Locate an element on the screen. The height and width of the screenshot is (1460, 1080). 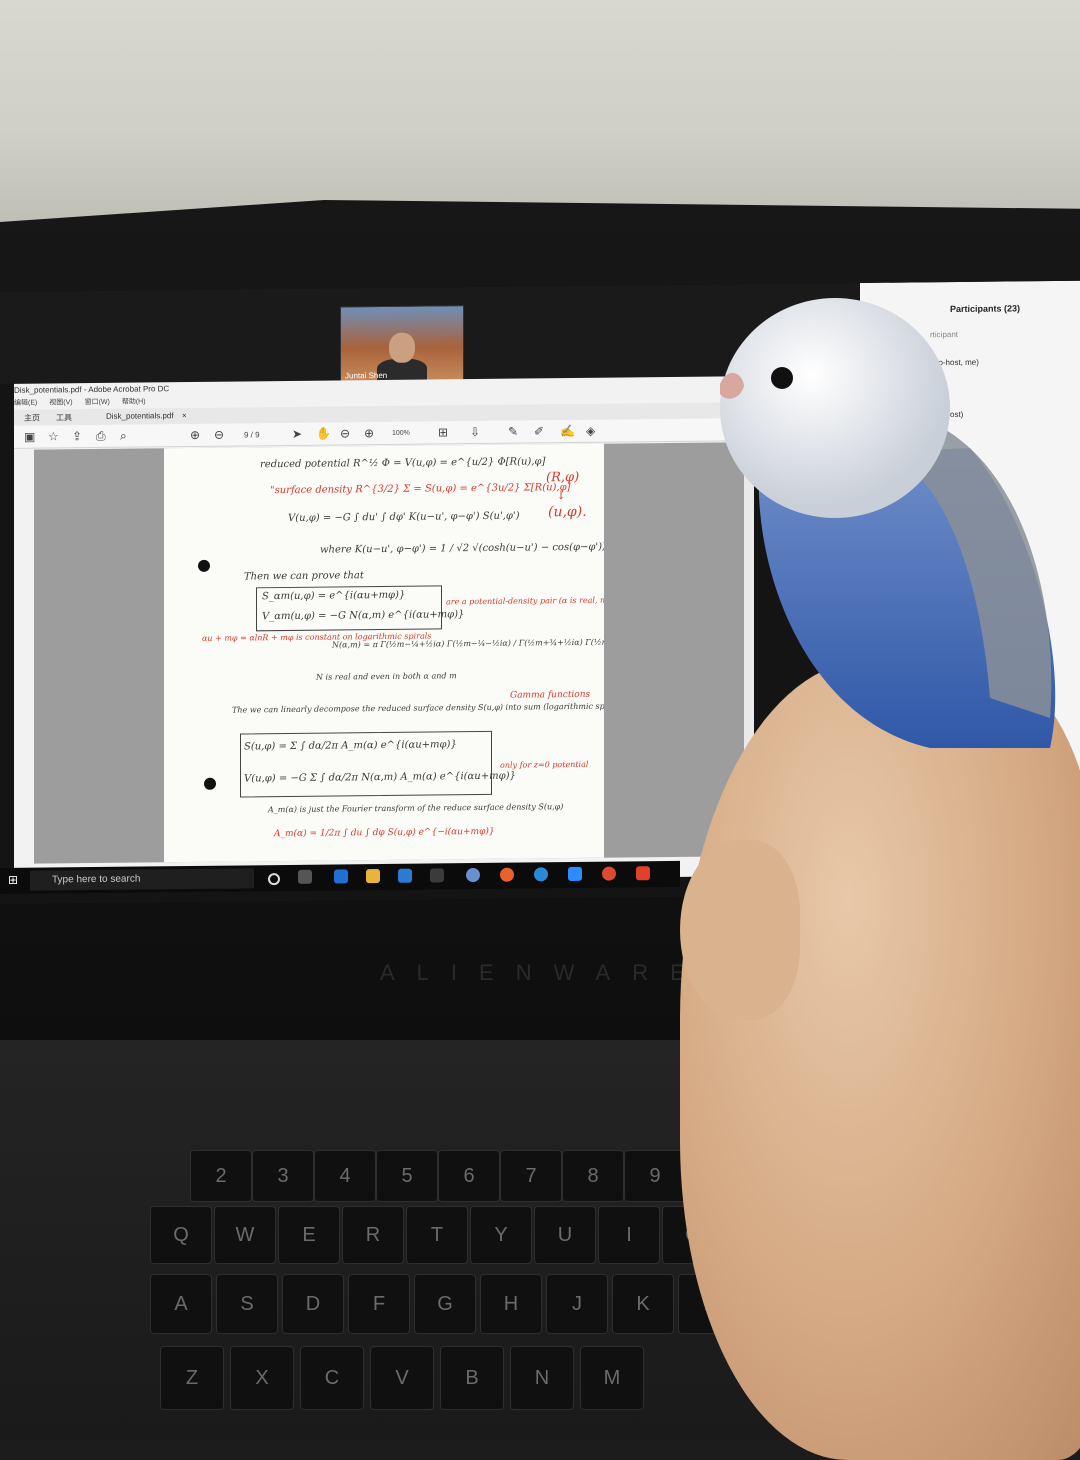
page-indicator: 9 / 9 is located at coordinates (252, 434).